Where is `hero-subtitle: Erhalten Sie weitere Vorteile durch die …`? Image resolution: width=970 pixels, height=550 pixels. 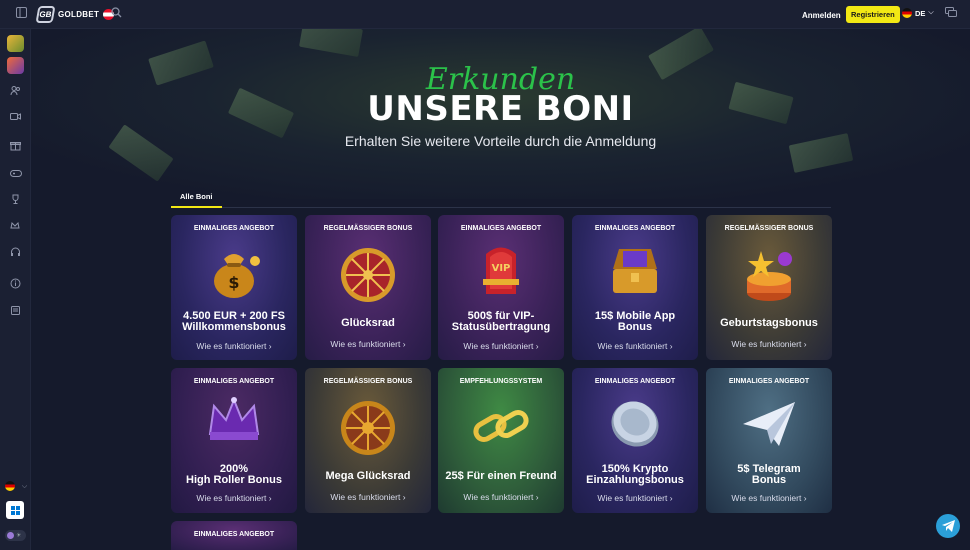
hero-subtitle: Erhalten Sie weitere Vorteile durch die … is located at coordinates (500, 141).